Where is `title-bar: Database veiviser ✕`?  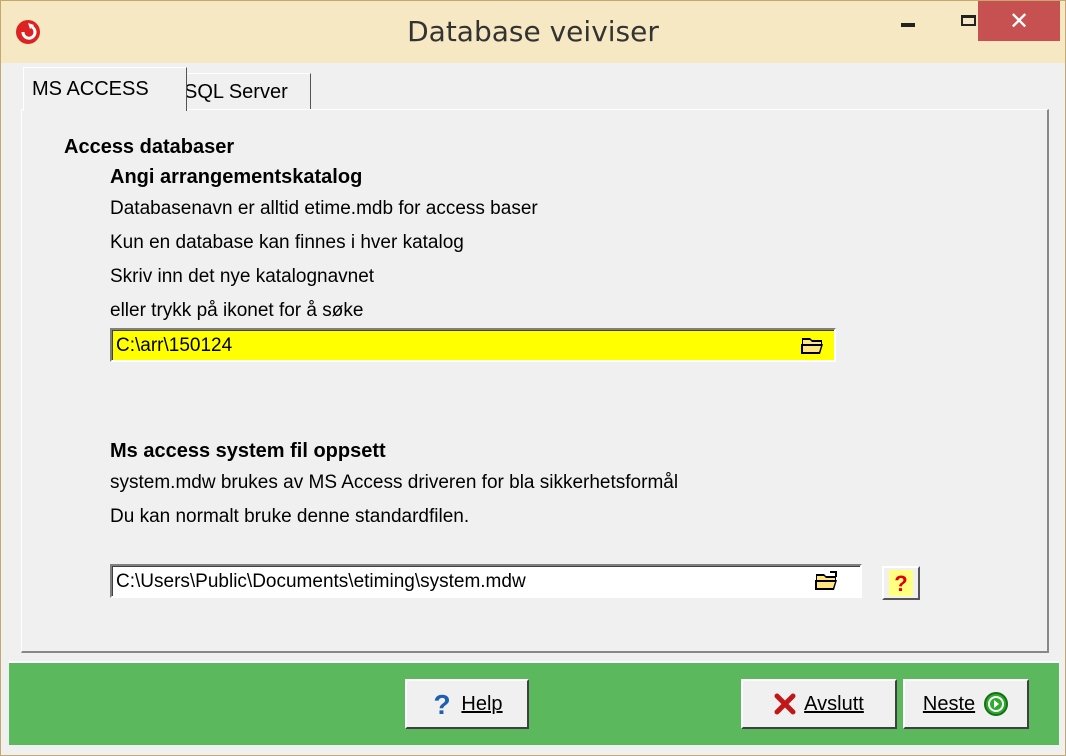
title-bar: Database veiviser ✕ is located at coordinates (533, 32).